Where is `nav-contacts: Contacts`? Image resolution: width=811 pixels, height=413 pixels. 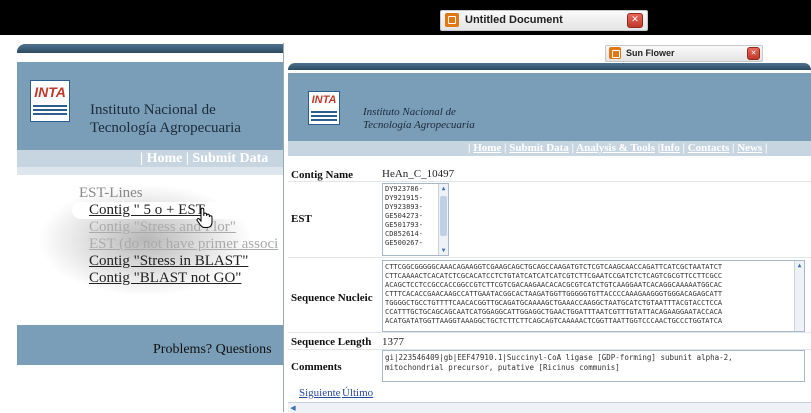 nav-contacts: Contacts is located at coordinates (709, 148).